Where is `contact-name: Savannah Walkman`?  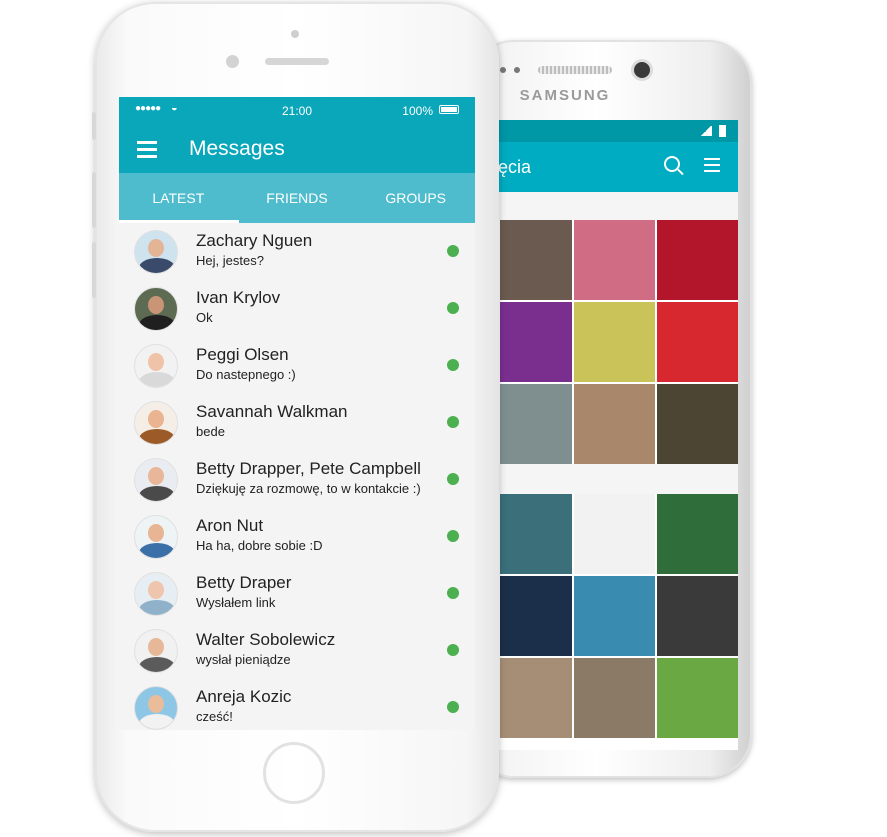
contact-name: Savannah Walkman is located at coordinates (272, 411).